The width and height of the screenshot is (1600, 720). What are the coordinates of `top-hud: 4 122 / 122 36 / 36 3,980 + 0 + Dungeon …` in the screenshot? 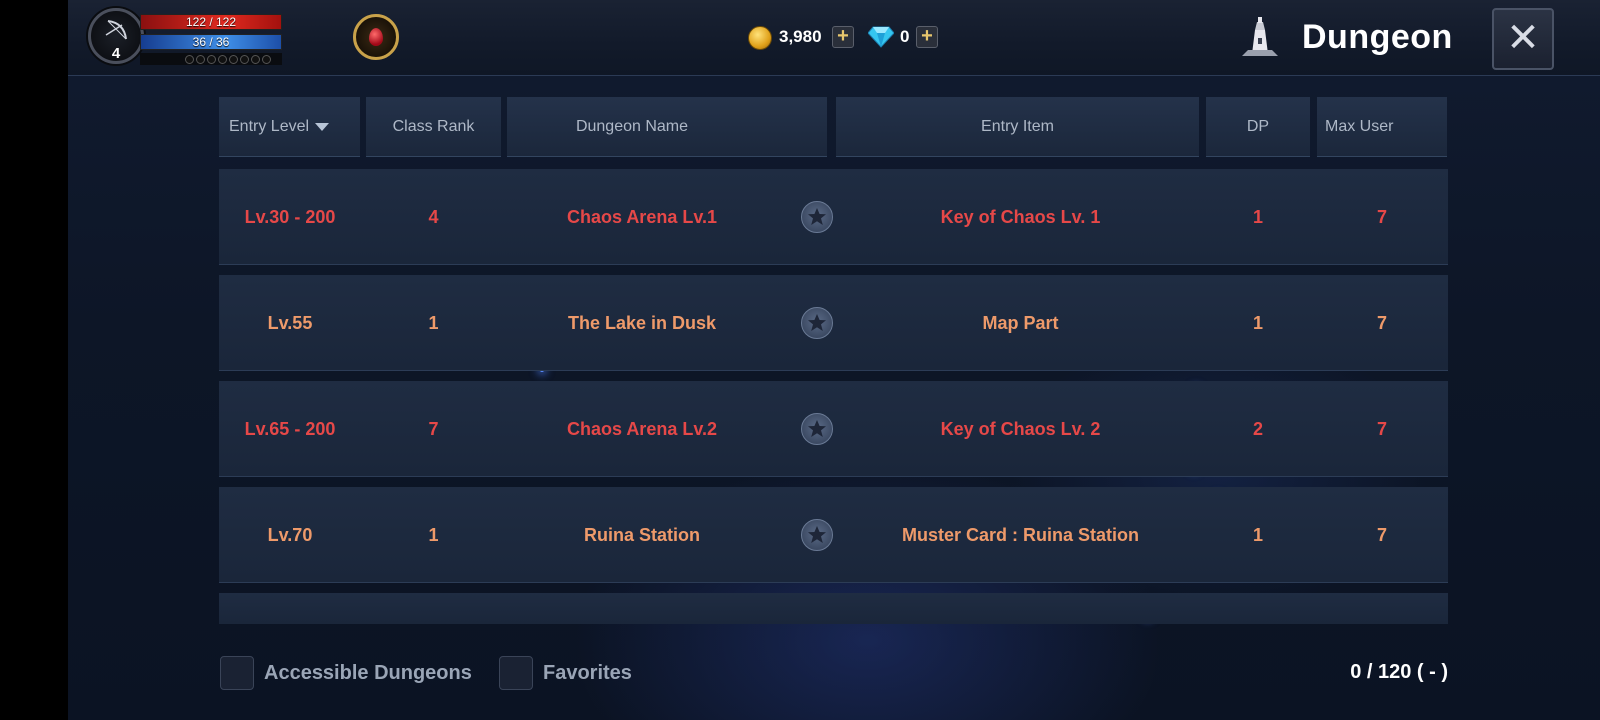 It's located at (834, 38).